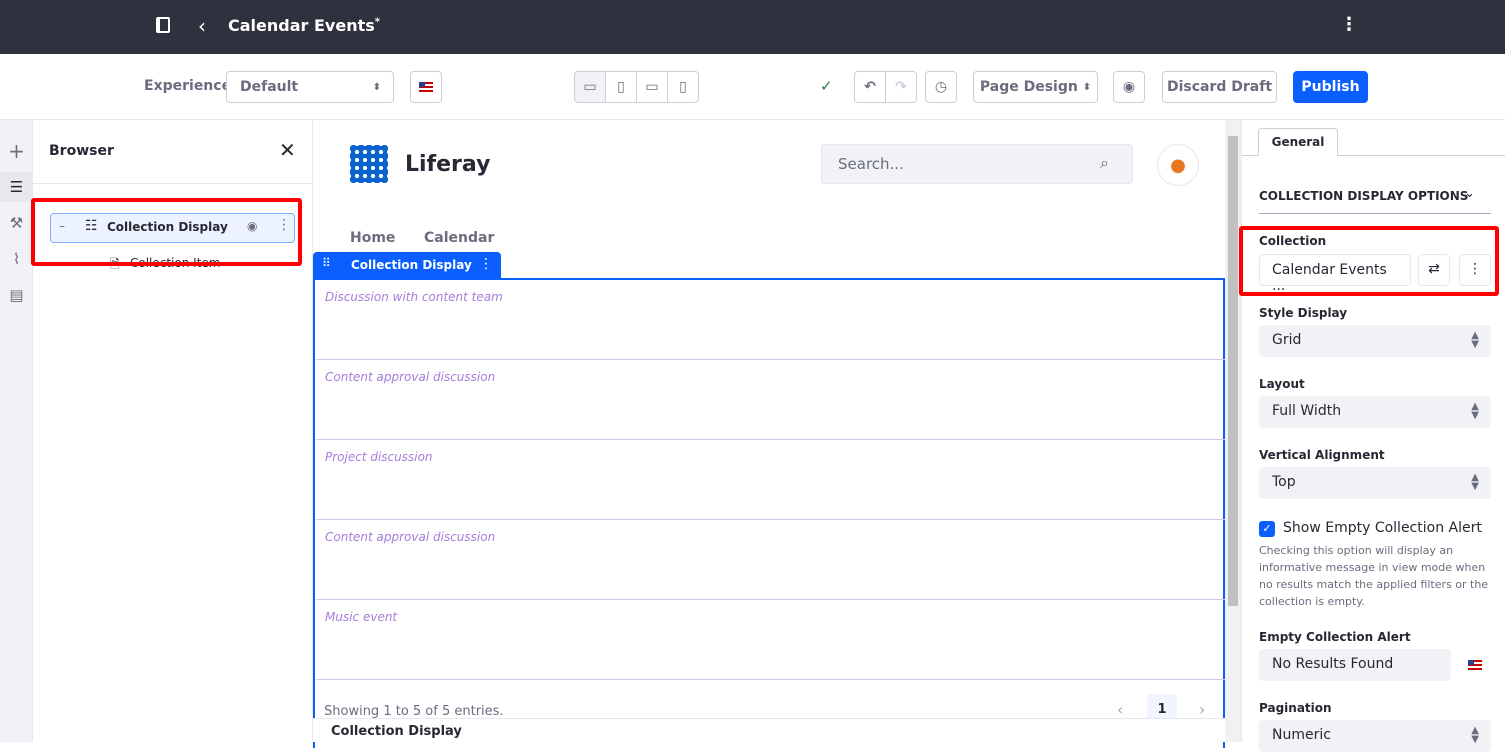 The height and width of the screenshot is (752, 1505). I want to click on show-empty-alert-checkbox: ✓, so click(1267, 529).